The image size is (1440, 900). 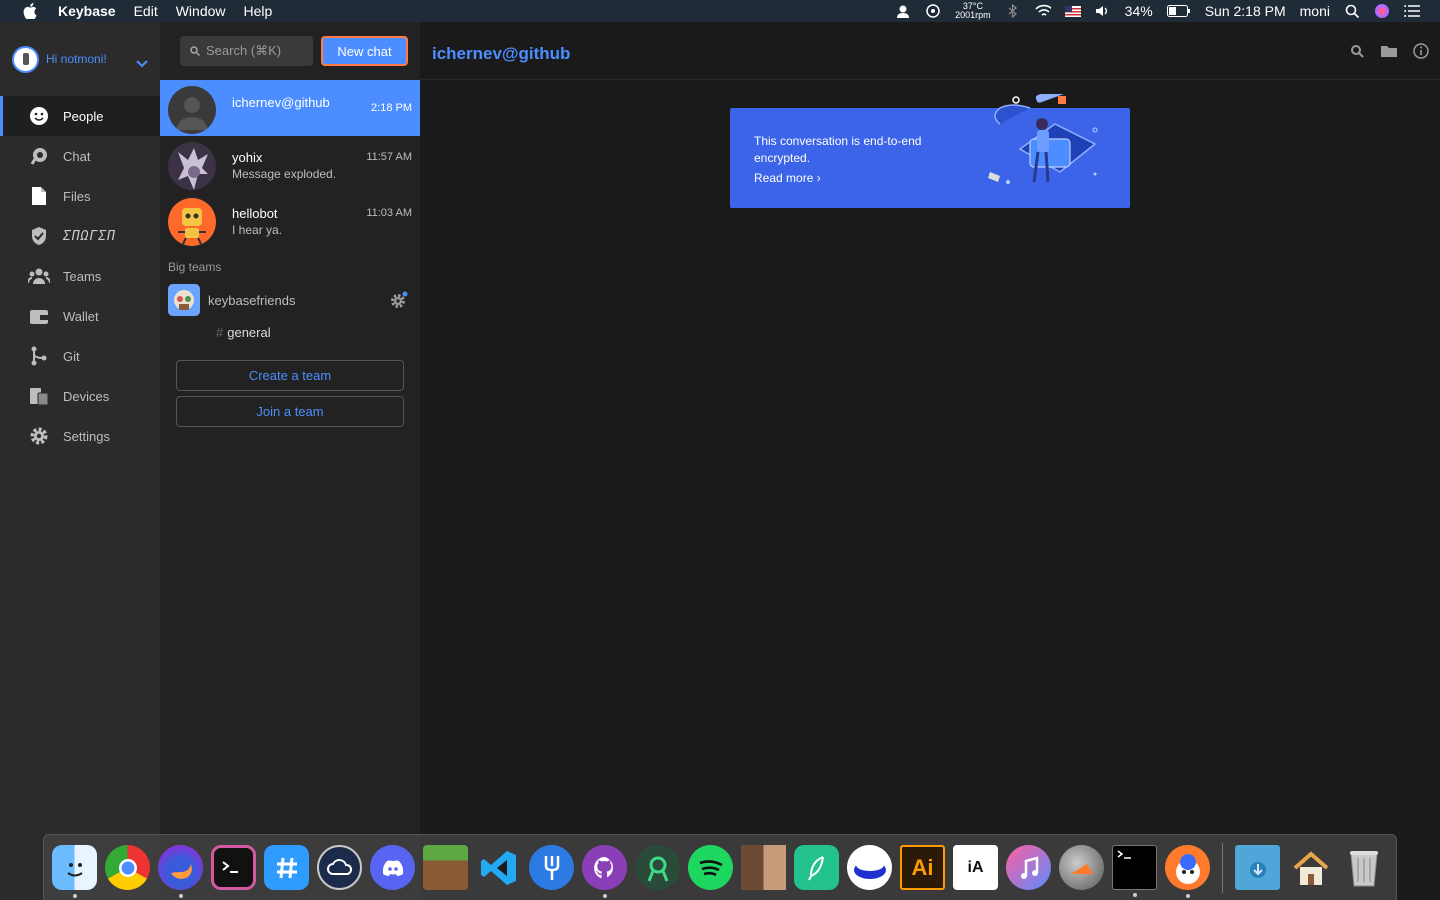 What do you see at coordinates (255, 213) in the screenshot?
I see `conversation-name: hellobot` at bounding box center [255, 213].